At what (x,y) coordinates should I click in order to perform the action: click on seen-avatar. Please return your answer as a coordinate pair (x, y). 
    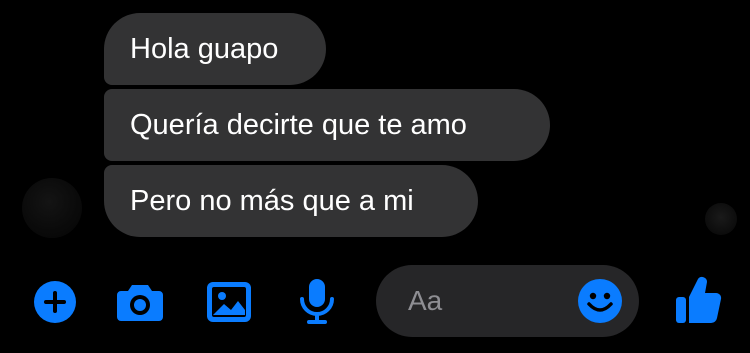
    Looking at the image, I should click on (721, 219).